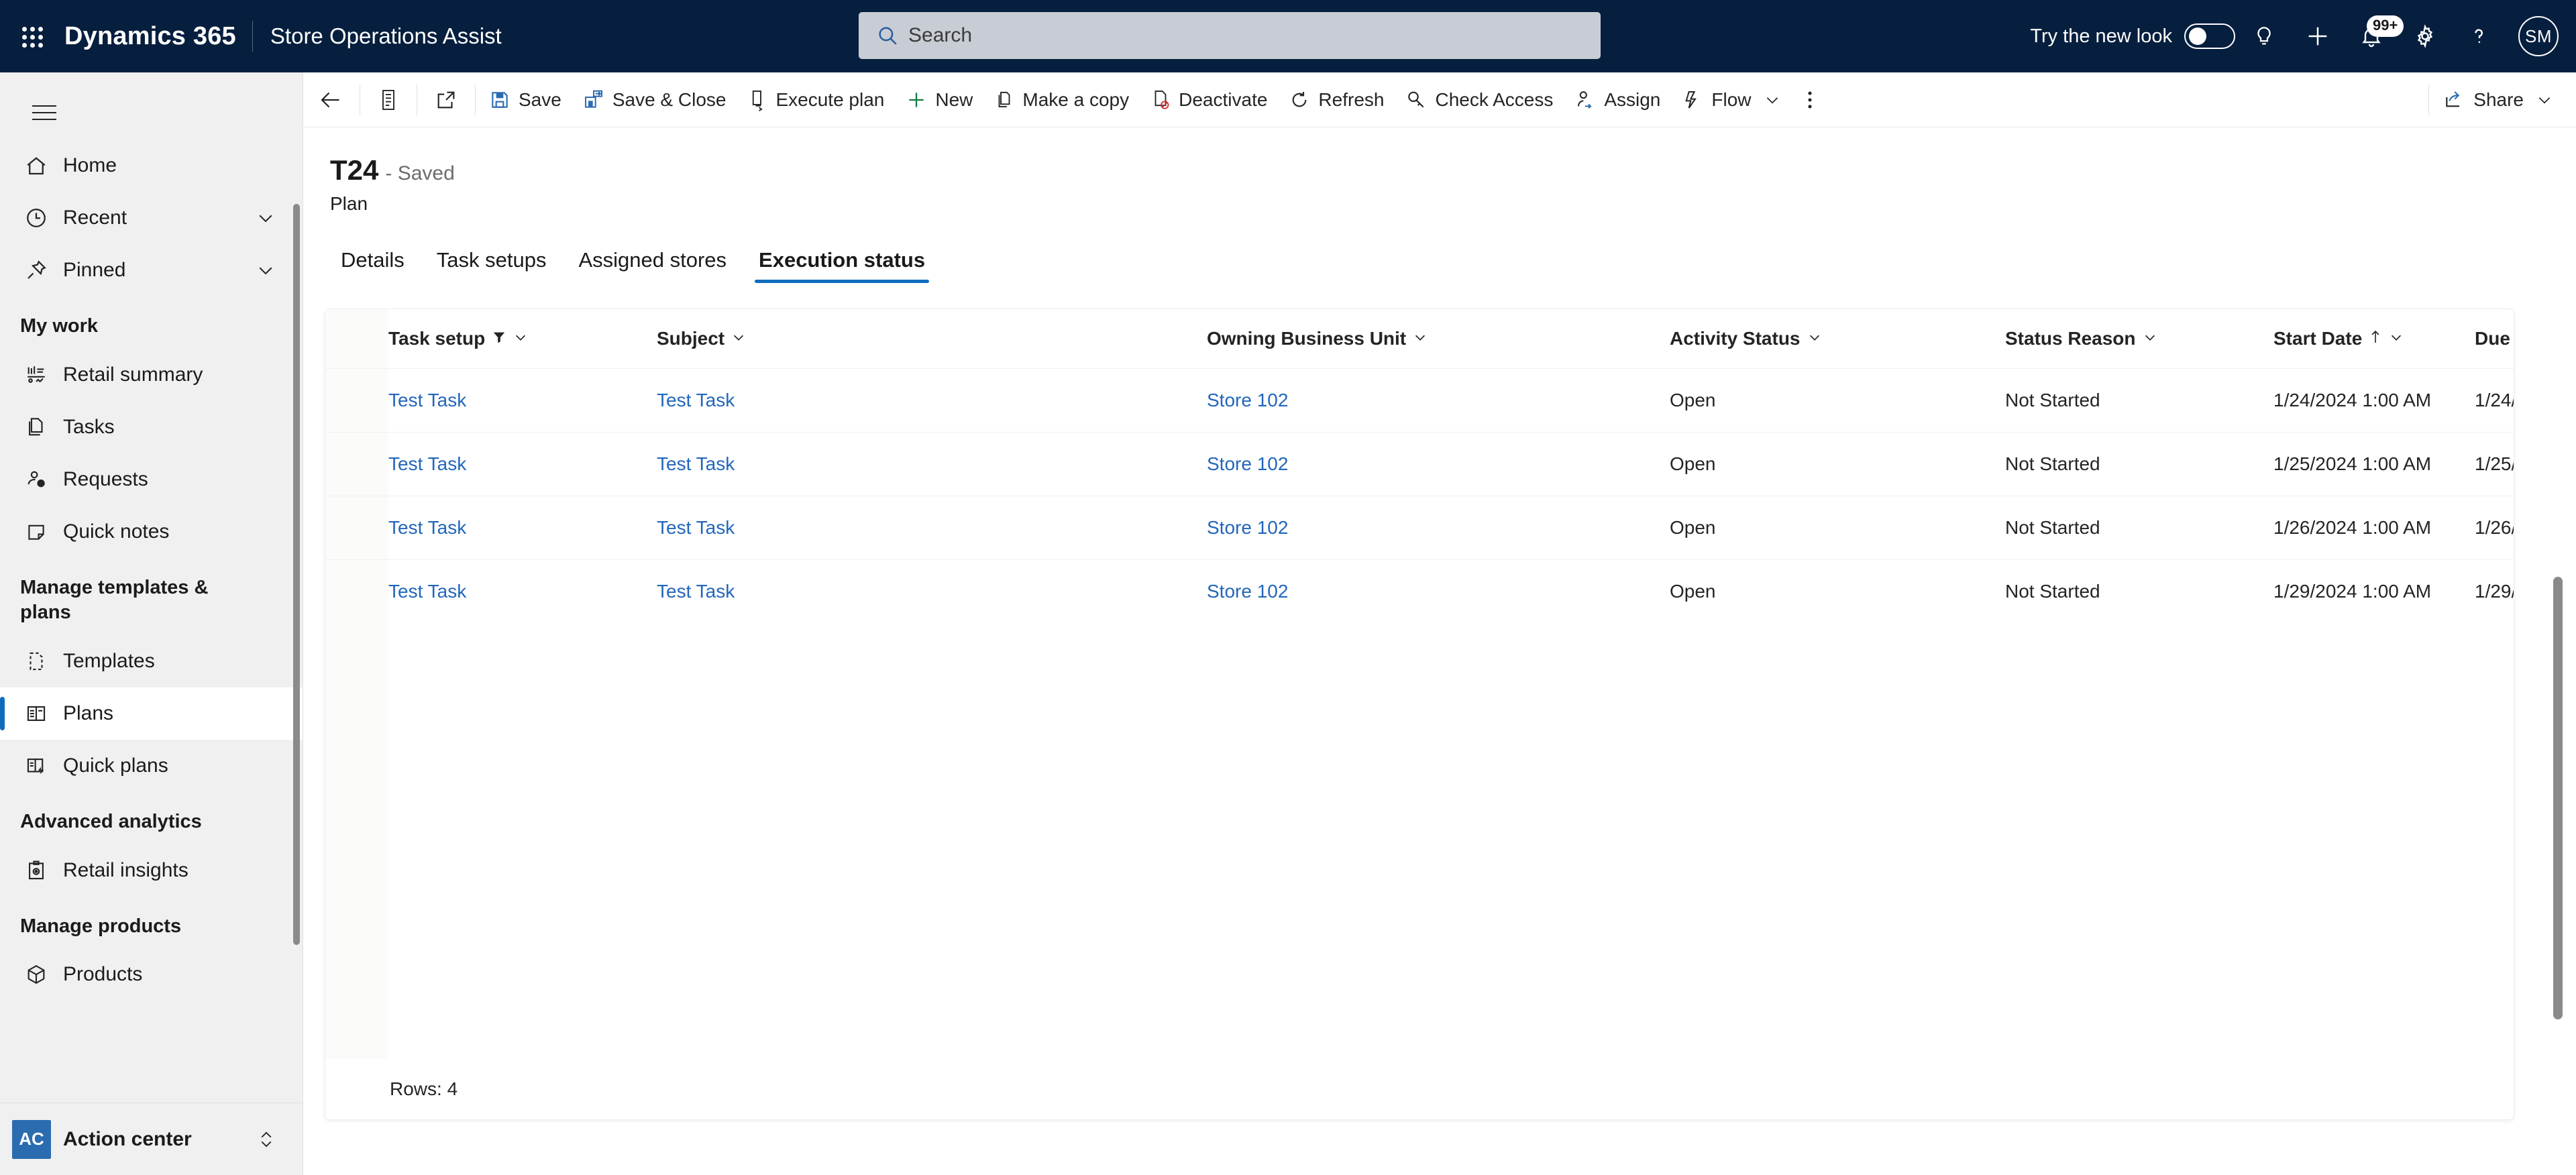  I want to click on plus-icon, so click(2318, 36).